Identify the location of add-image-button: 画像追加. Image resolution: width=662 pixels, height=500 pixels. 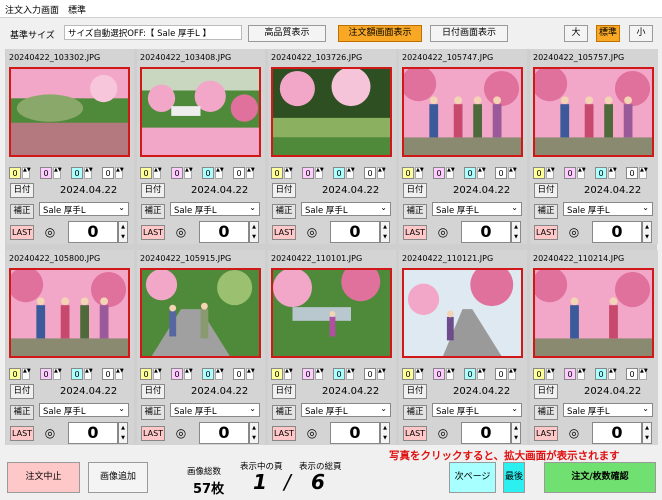
(118, 477).